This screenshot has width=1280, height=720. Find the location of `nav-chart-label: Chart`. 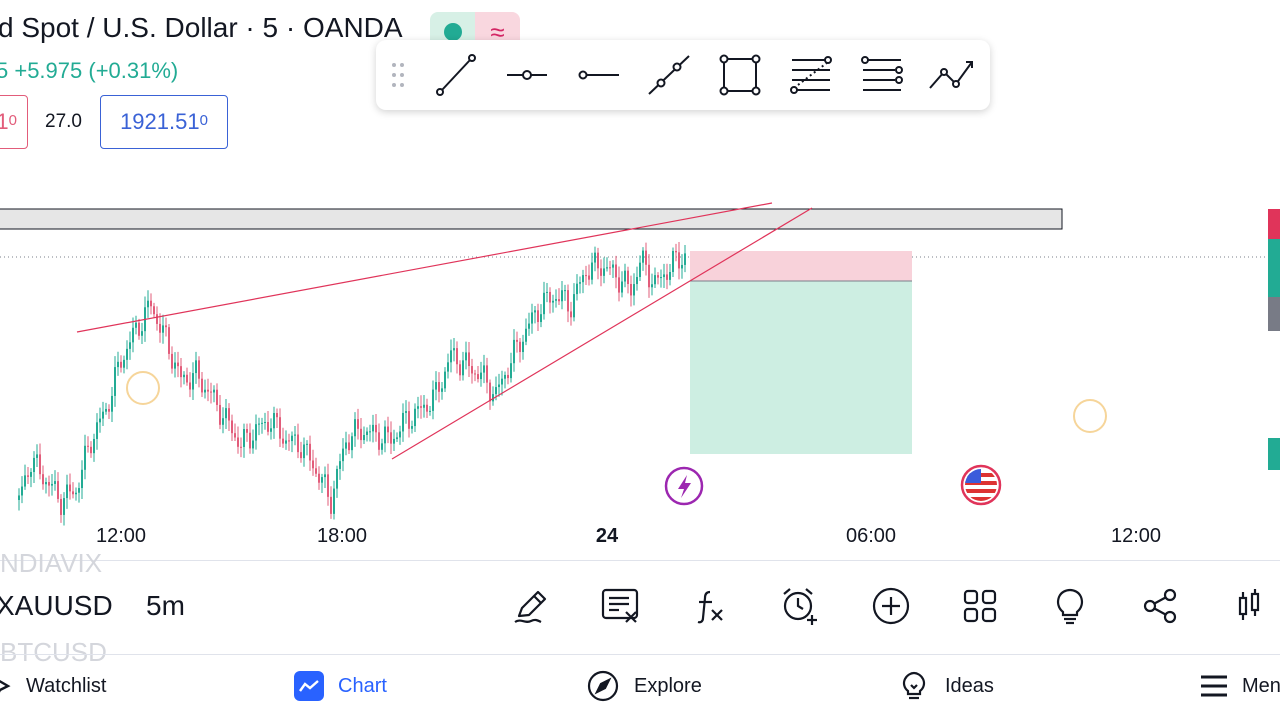

nav-chart-label: Chart is located at coordinates (362, 685).